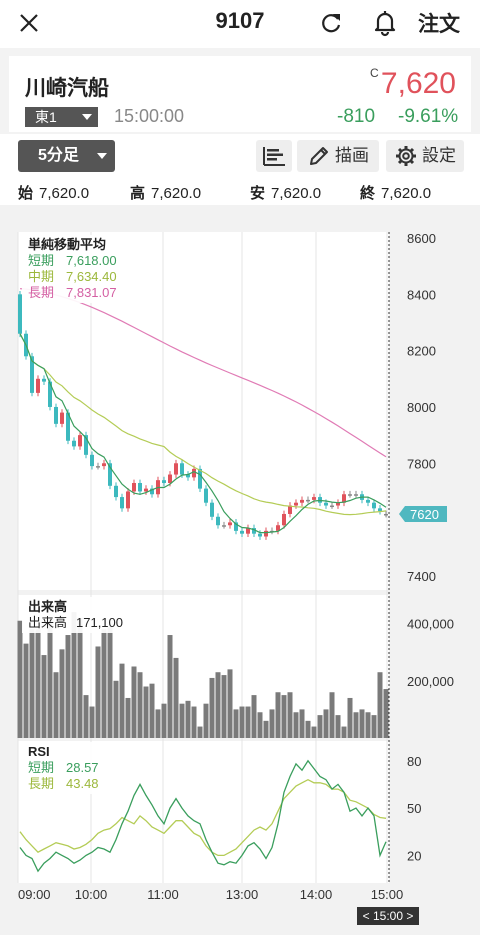 The image size is (480, 935). What do you see at coordinates (46, 117) in the screenshot?
I see `market-label: 東1` at bounding box center [46, 117].